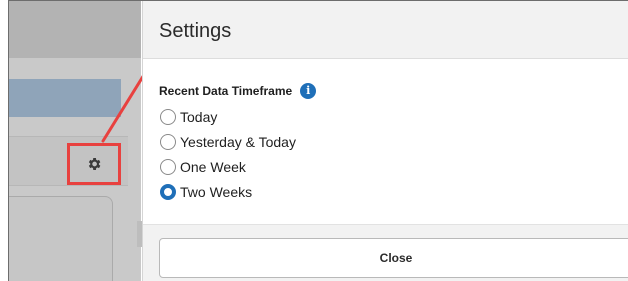 Image resolution: width=628 pixels, height=281 pixels. What do you see at coordinates (393, 258) in the screenshot?
I see `close-button: Close` at bounding box center [393, 258].